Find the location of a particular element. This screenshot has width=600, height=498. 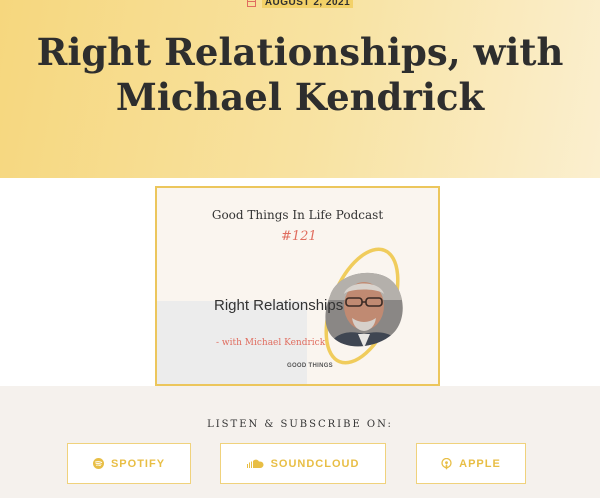

spotify-button: SPOTIFY is located at coordinates (129, 463).